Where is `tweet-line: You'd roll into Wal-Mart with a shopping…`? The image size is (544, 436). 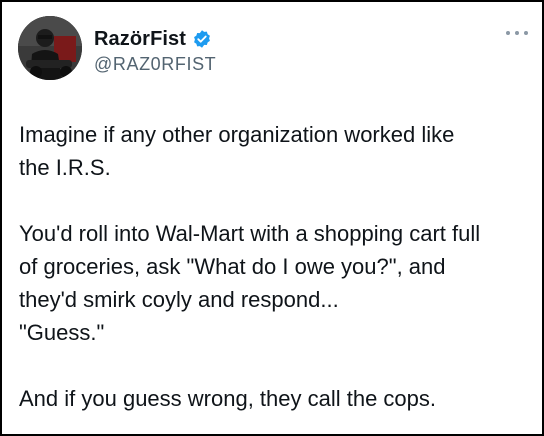 tweet-line: You'd roll into Wal-Mart with a shopping… is located at coordinates (250, 233).